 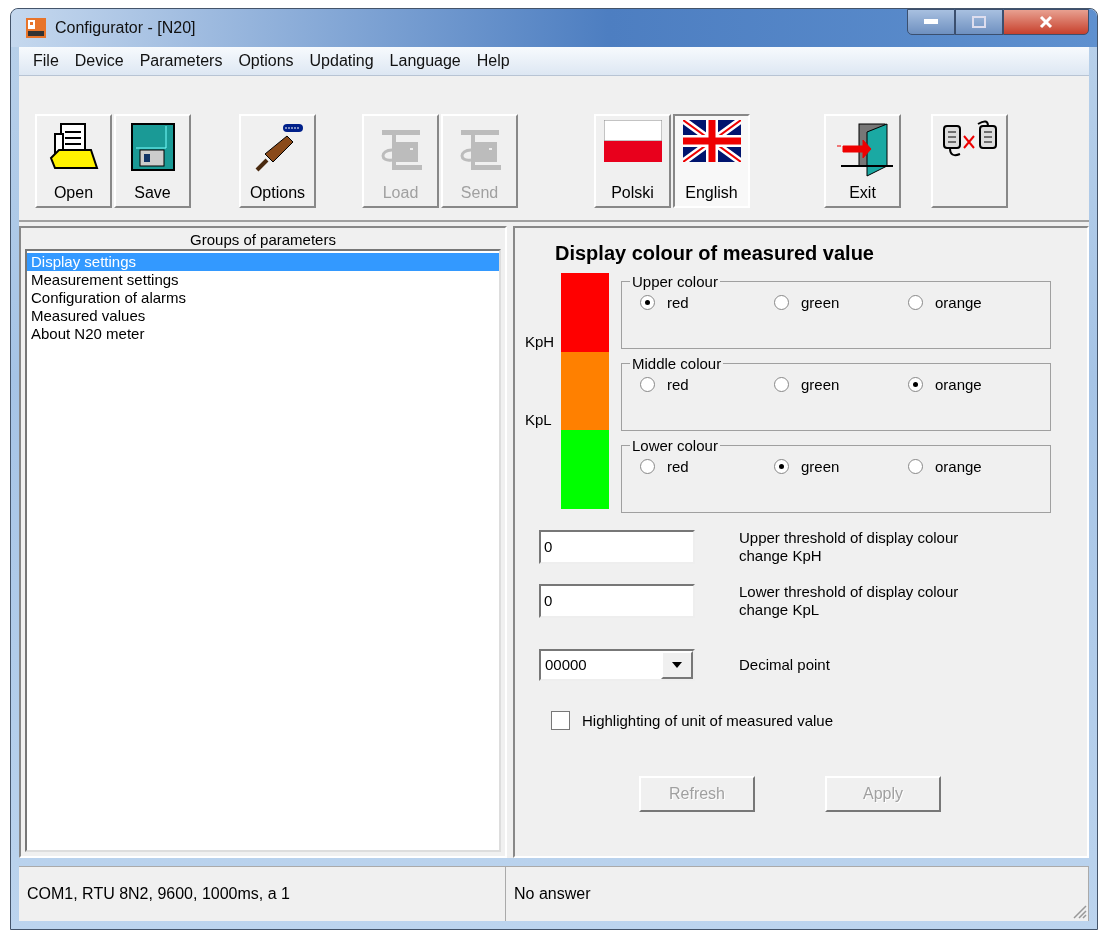 I want to click on menu-item: Language, so click(x=427, y=61).